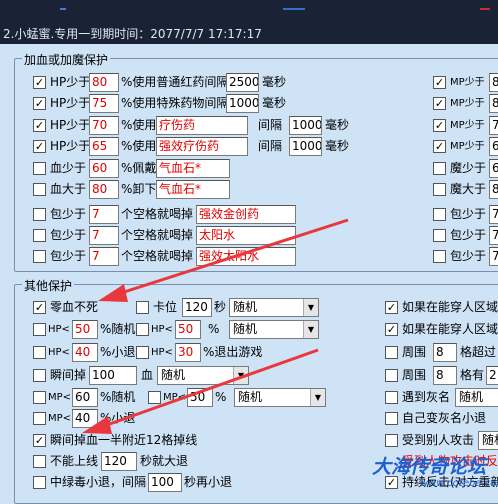  What do you see at coordinates (223, 260) in the screenshot?
I see `arrow-to-no-die` at bounding box center [223, 260].